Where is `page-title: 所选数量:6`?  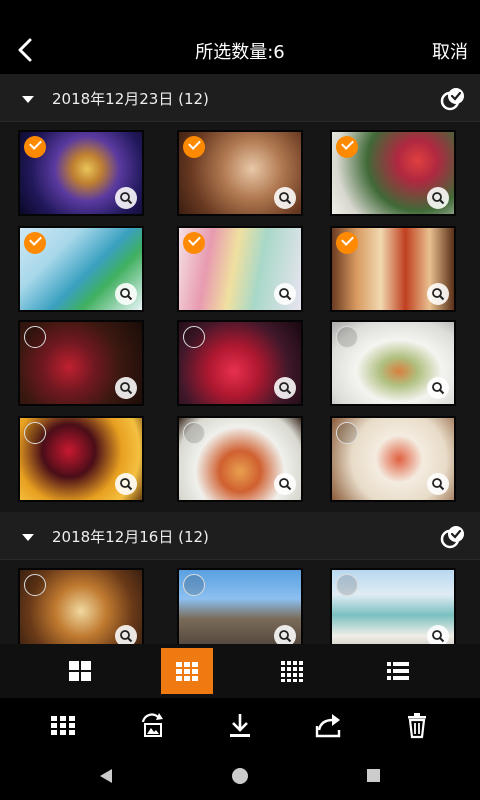
page-title: 所选数量:6 is located at coordinates (240, 52).